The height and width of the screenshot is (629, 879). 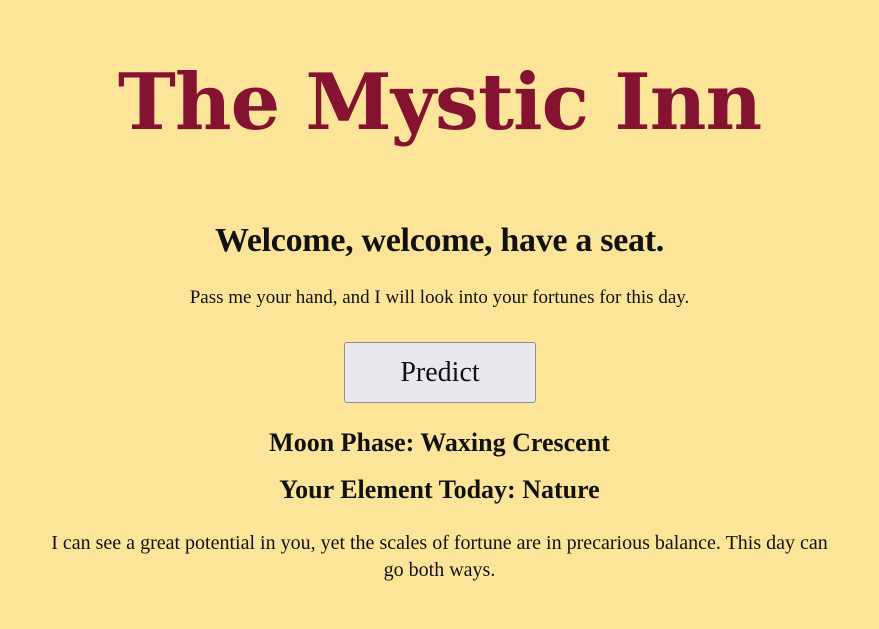 What do you see at coordinates (439, 102) in the screenshot?
I see `page-title: The Mystic Inn` at bounding box center [439, 102].